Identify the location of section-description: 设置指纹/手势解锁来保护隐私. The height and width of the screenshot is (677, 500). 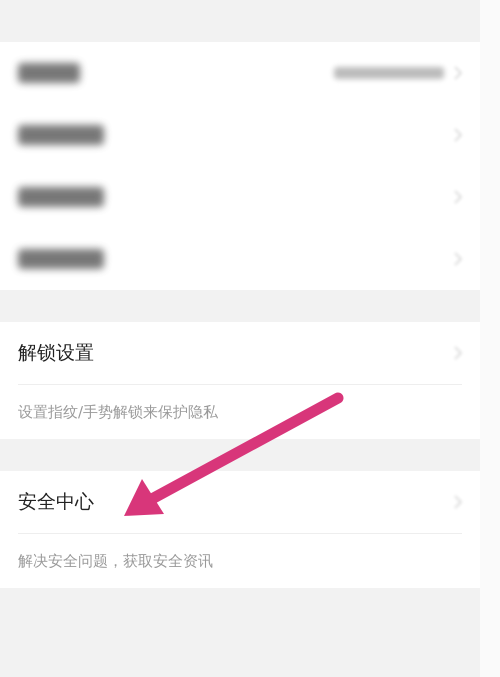
(118, 412).